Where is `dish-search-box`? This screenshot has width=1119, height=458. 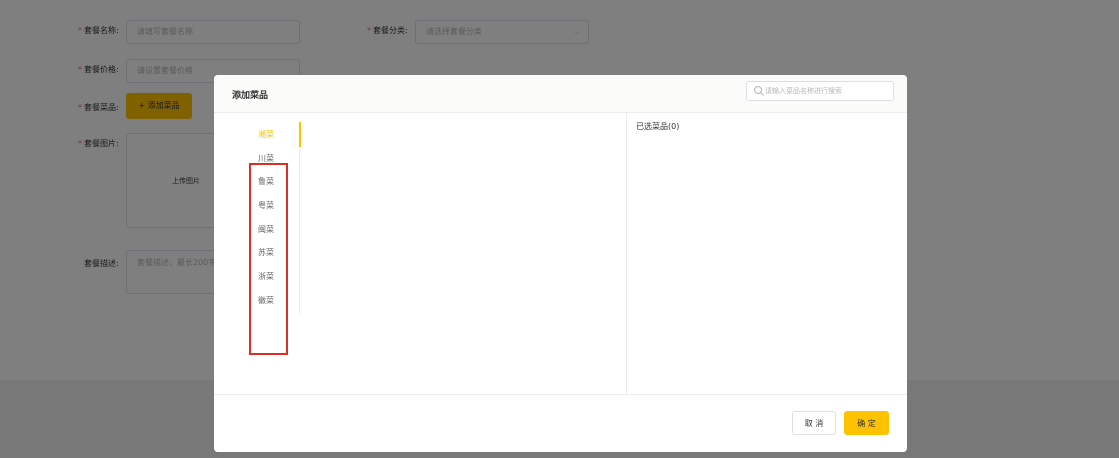 dish-search-box is located at coordinates (820, 91).